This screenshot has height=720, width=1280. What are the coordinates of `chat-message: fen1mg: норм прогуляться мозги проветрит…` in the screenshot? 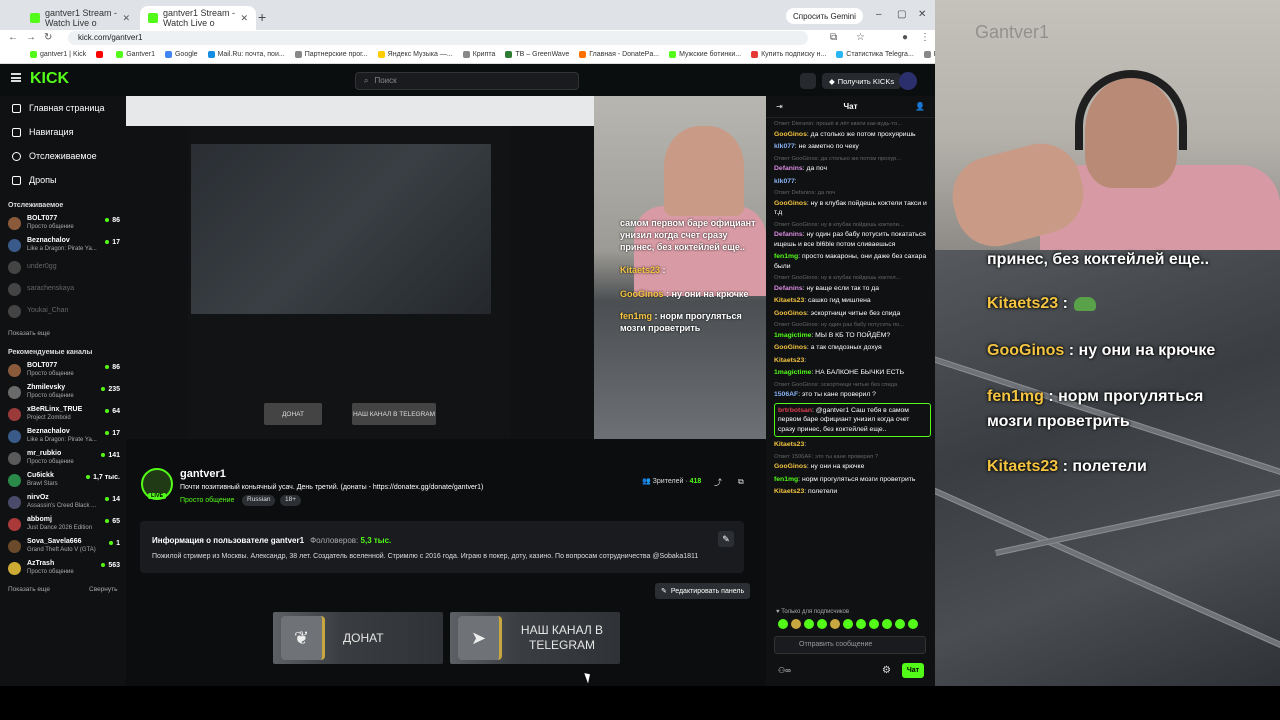 It's located at (852, 480).